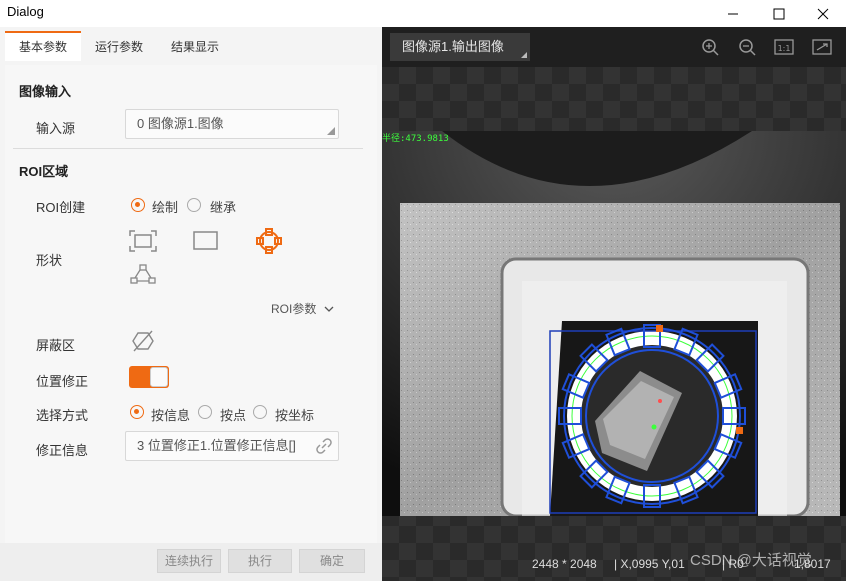 This screenshot has height=581, width=846. I want to click on tab-basic-params: 基本参数, so click(43, 46).